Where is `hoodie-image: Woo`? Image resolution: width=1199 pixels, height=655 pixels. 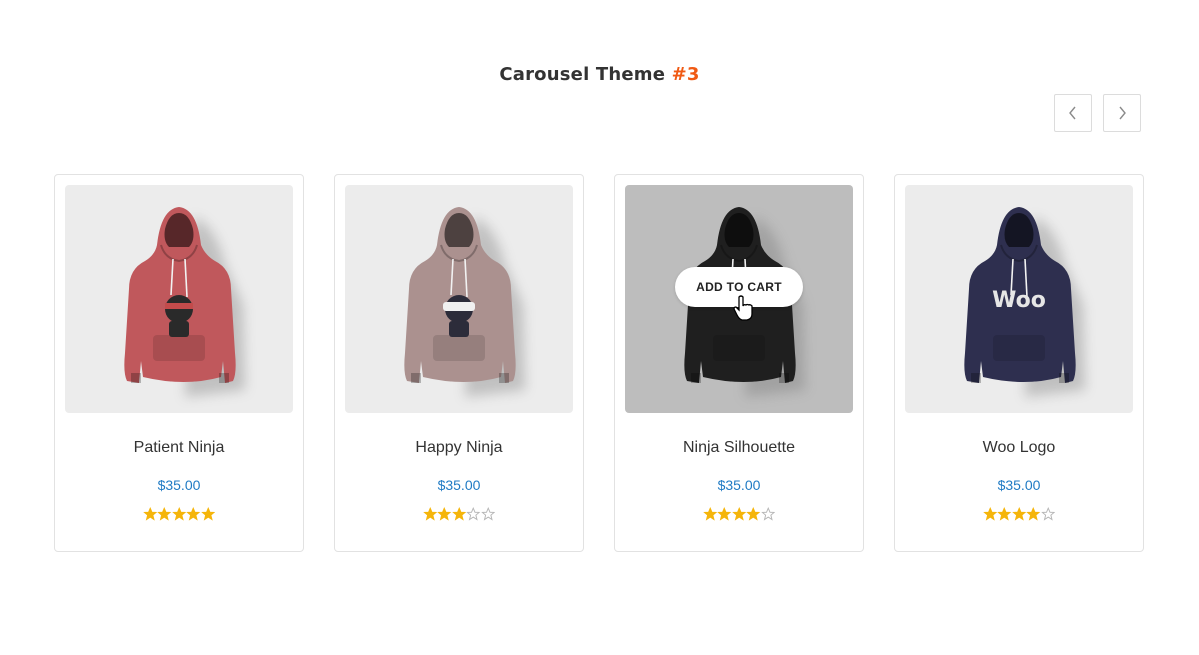
hoodie-image: Woo is located at coordinates (1024, 302).